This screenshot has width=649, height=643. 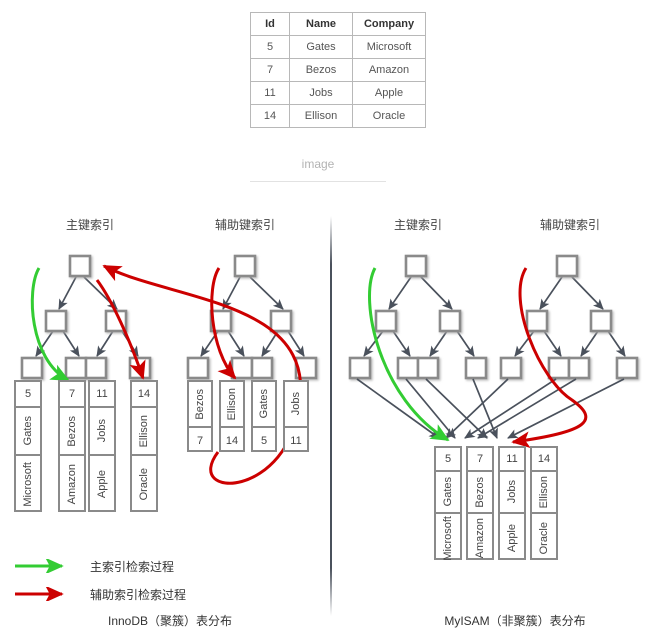 I want to click on myisam-row-5: 5 Gates Microsoft, so click(x=448, y=503).